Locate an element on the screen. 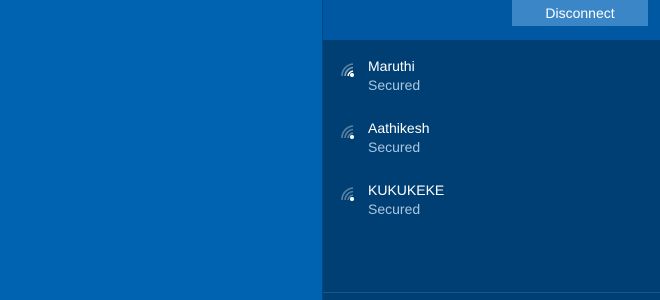  disconnect-button: Disconnect is located at coordinates (580, 13).